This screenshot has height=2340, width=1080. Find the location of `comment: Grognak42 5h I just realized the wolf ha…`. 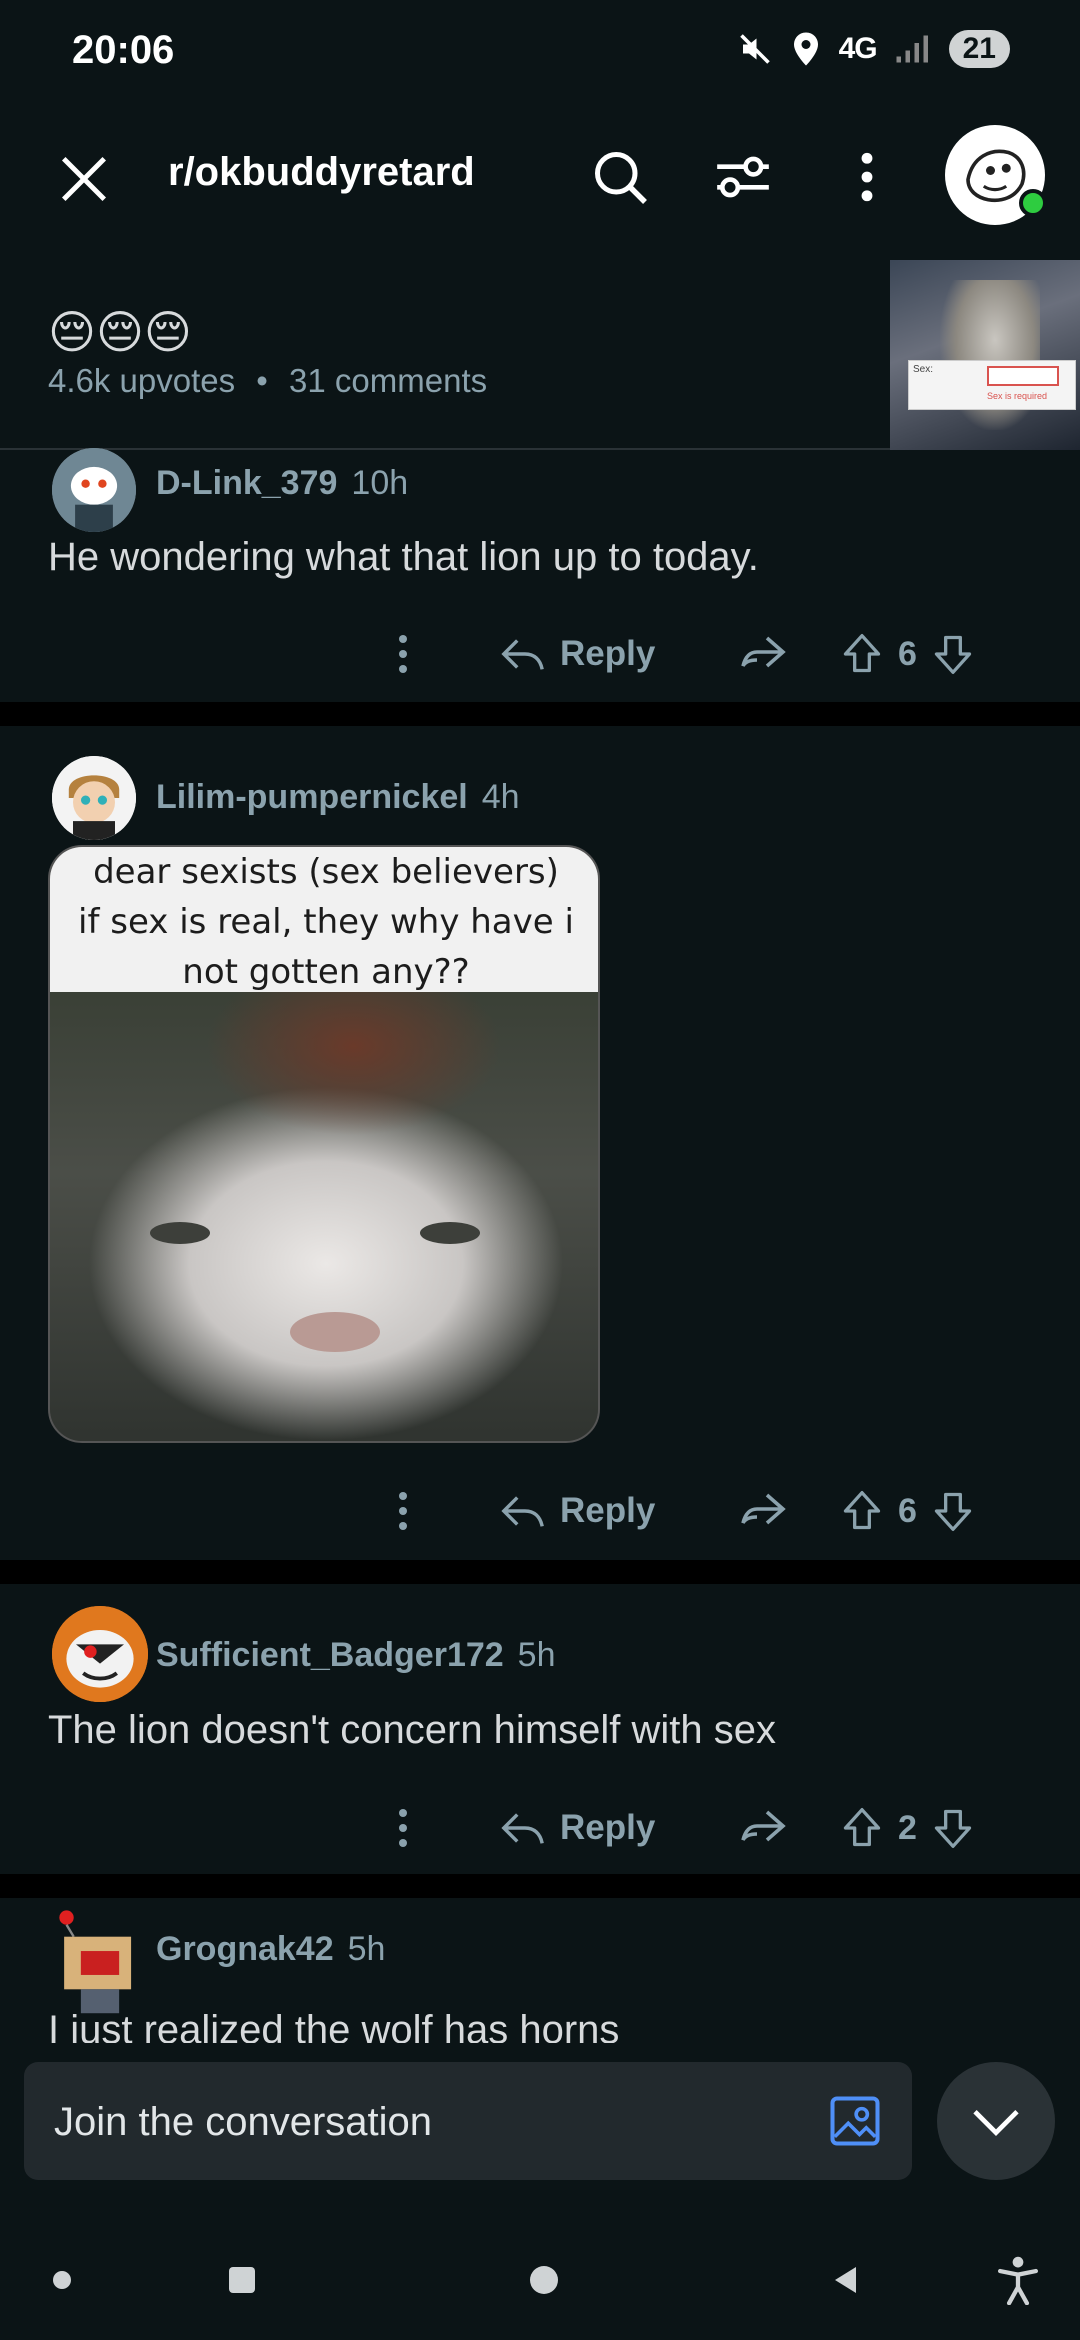

comment: Grognak42 5h I just realized the wolf ha… is located at coordinates (540, 1970).